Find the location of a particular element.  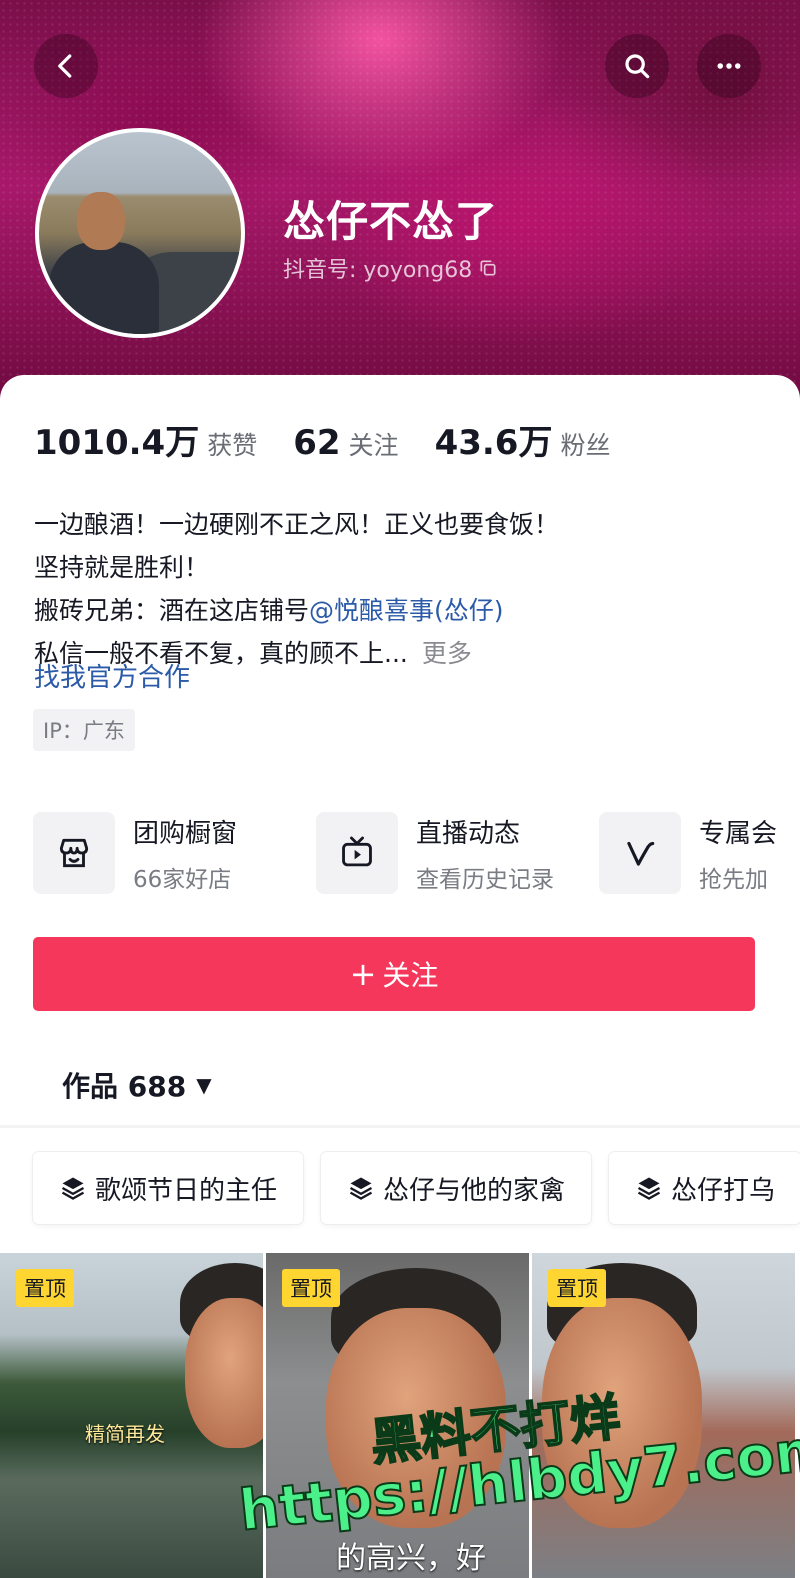

collection-label: 歌颂节日的主任 is located at coordinates (186, 1190).